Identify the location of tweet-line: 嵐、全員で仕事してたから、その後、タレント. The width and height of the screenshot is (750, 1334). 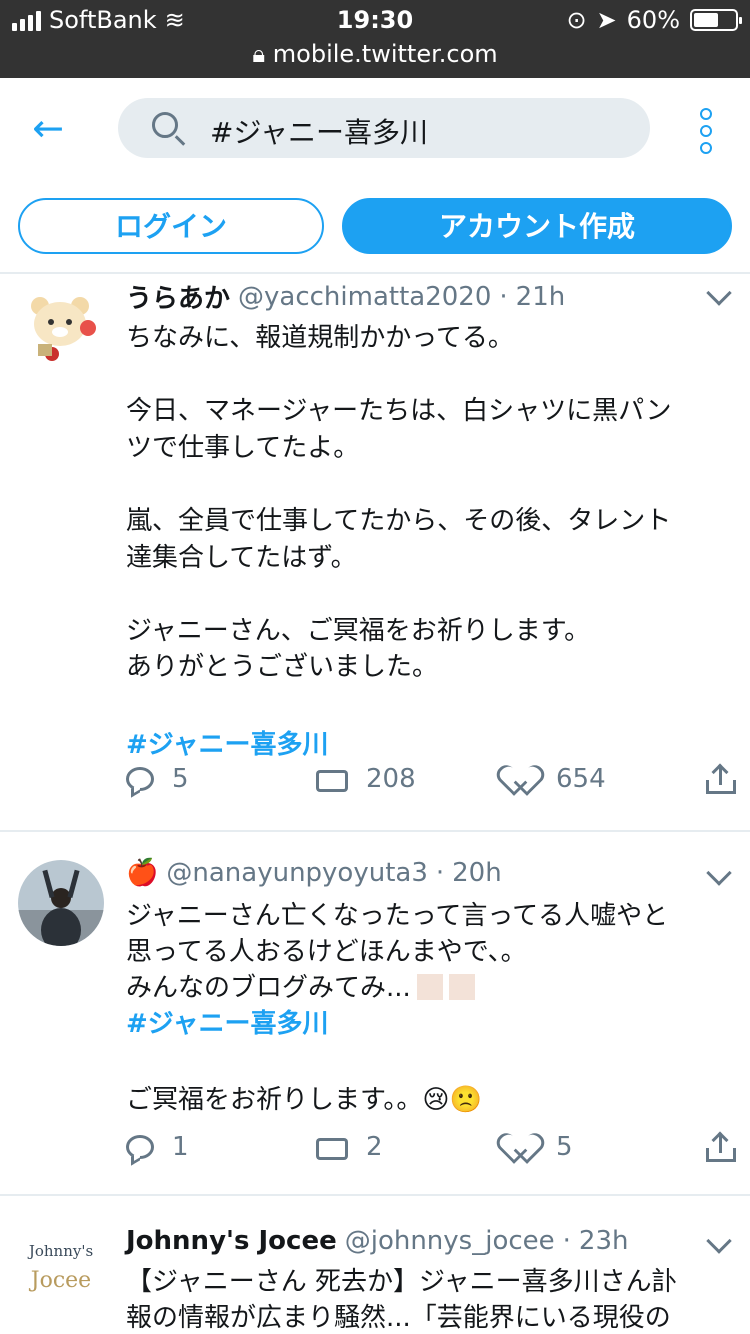
(399, 520).